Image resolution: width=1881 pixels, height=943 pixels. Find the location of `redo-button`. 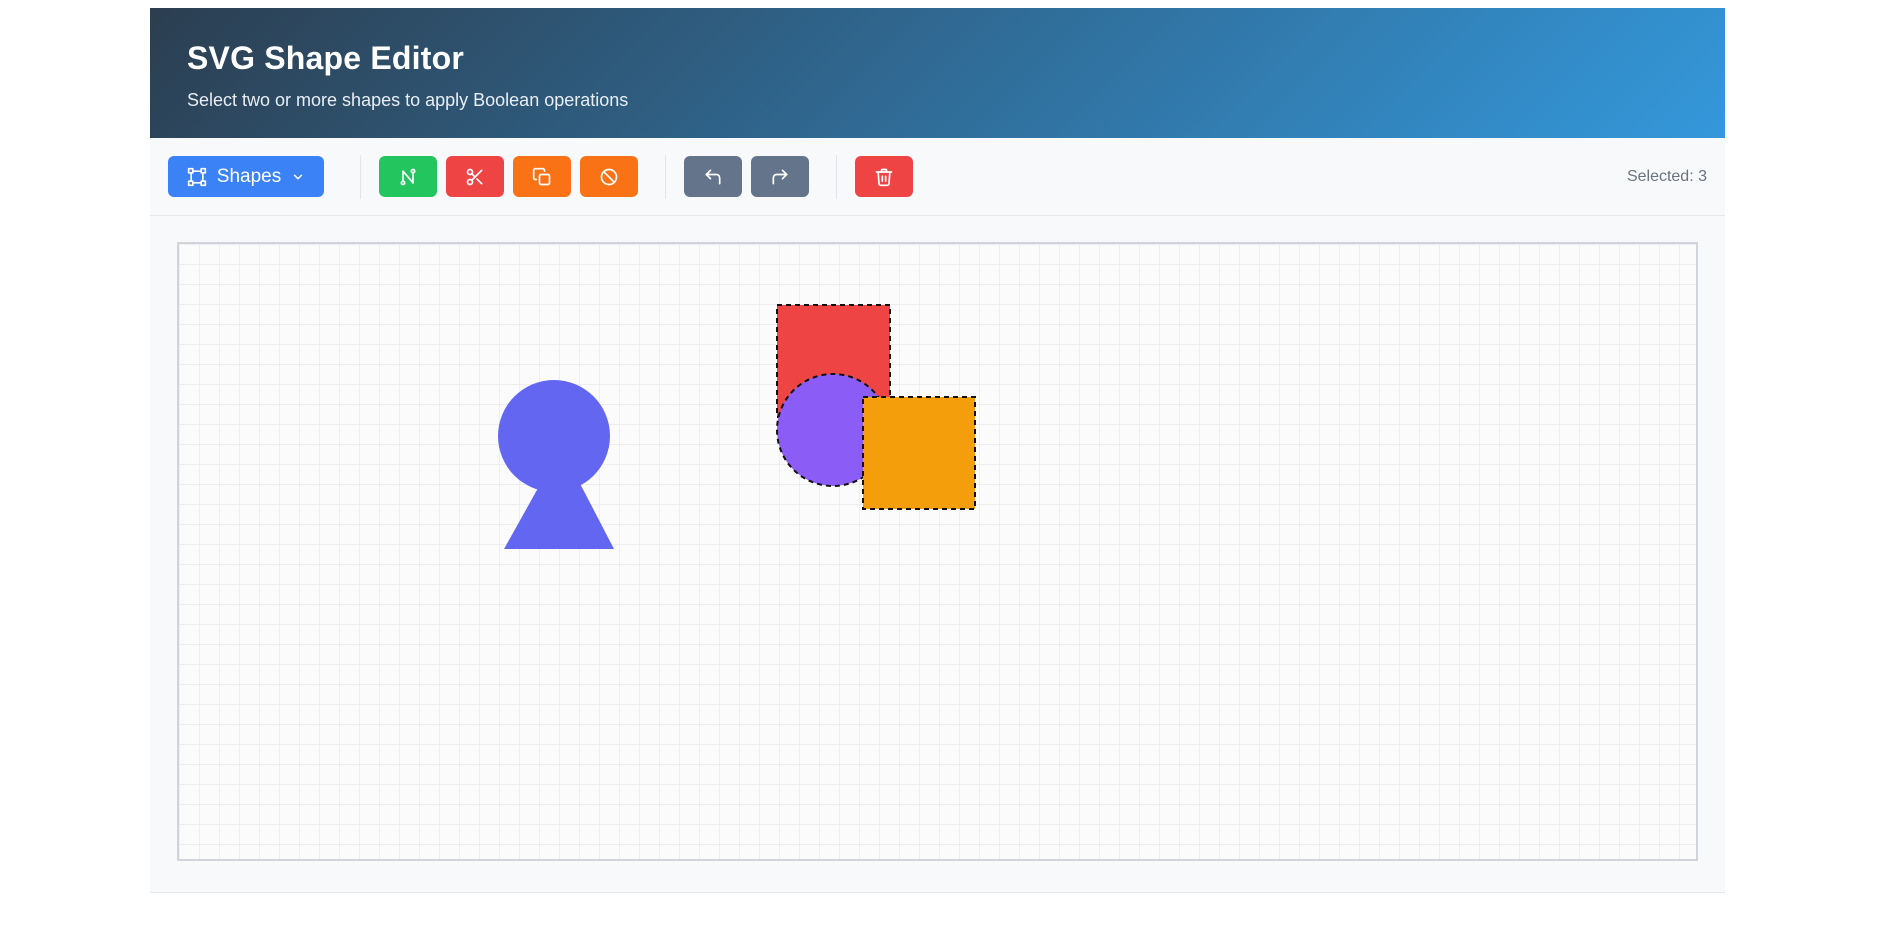

redo-button is located at coordinates (780, 176).